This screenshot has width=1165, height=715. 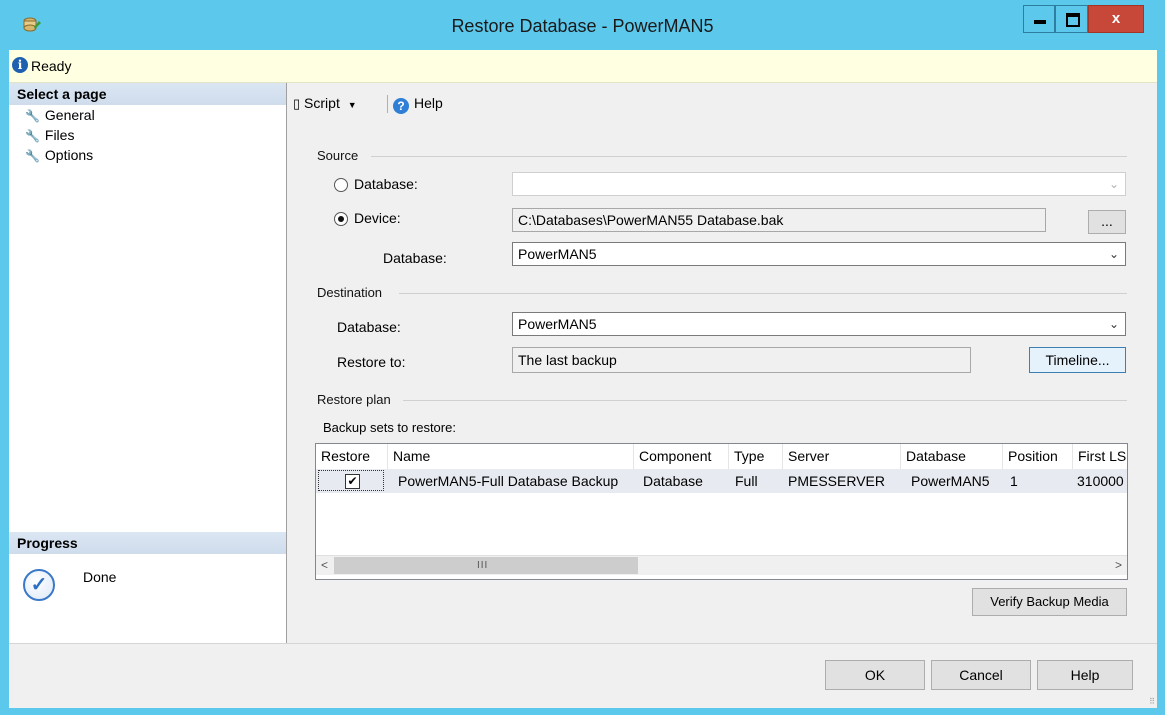 I want to click on script-label: Script, so click(x=322, y=103).